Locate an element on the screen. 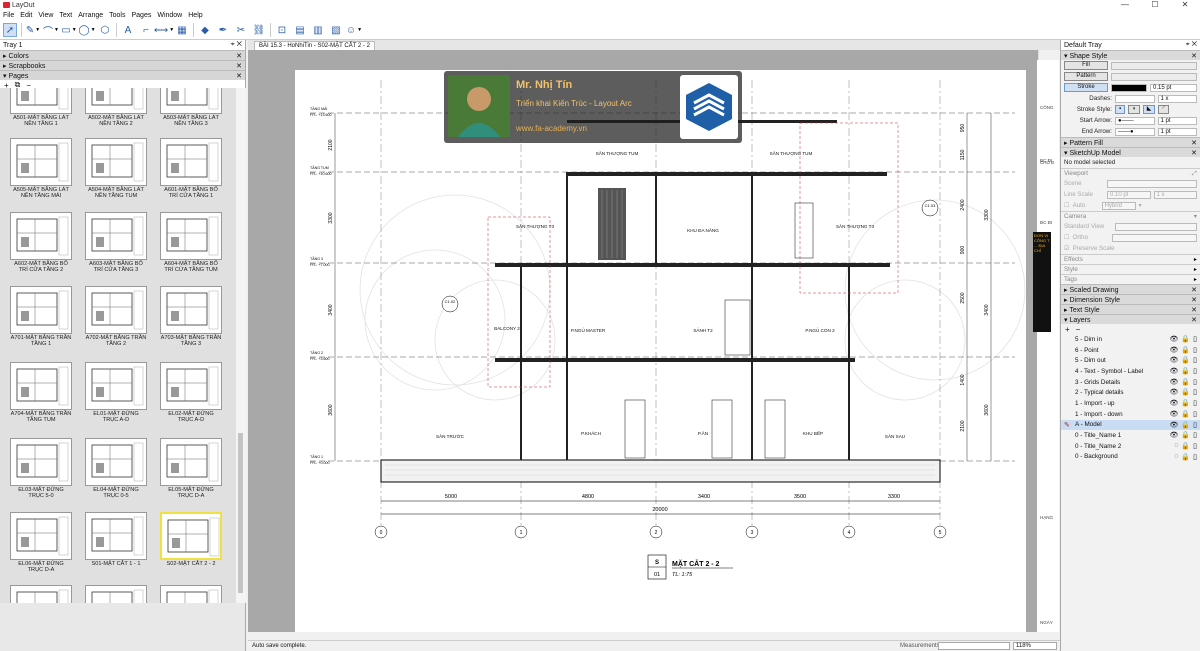 This screenshot has height=651, width=1200. fill-button: Fill is located at coordinates (1086, 65).